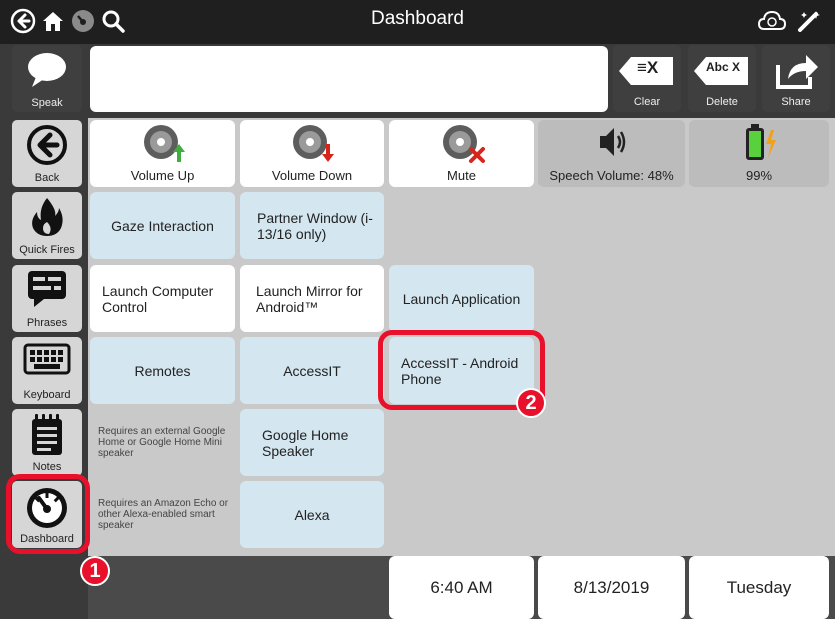 The height and width of the screenshot is (619, 835). I want to click on sidebar-item-phrases: Phrases, so click(47, 298).